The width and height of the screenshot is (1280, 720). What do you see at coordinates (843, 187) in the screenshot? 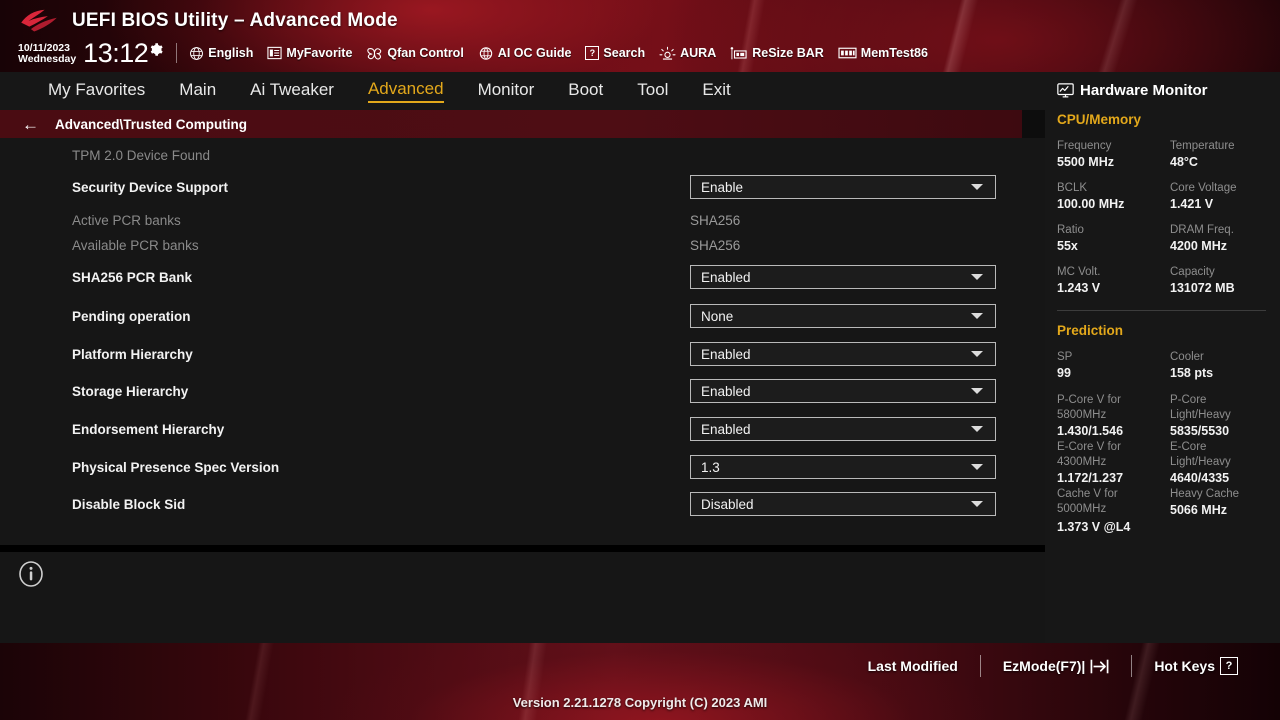
I see `dropdown-security-device-support: Enable` at bounding box center [843, 187].